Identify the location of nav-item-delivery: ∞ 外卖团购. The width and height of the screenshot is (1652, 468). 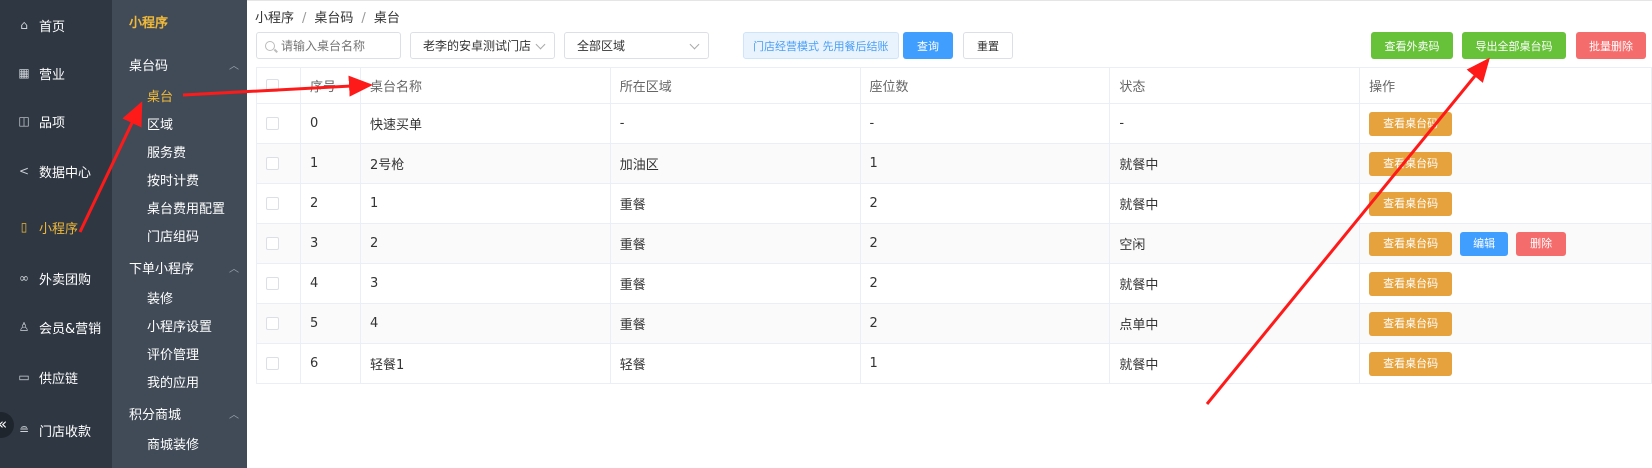
(56, 278).